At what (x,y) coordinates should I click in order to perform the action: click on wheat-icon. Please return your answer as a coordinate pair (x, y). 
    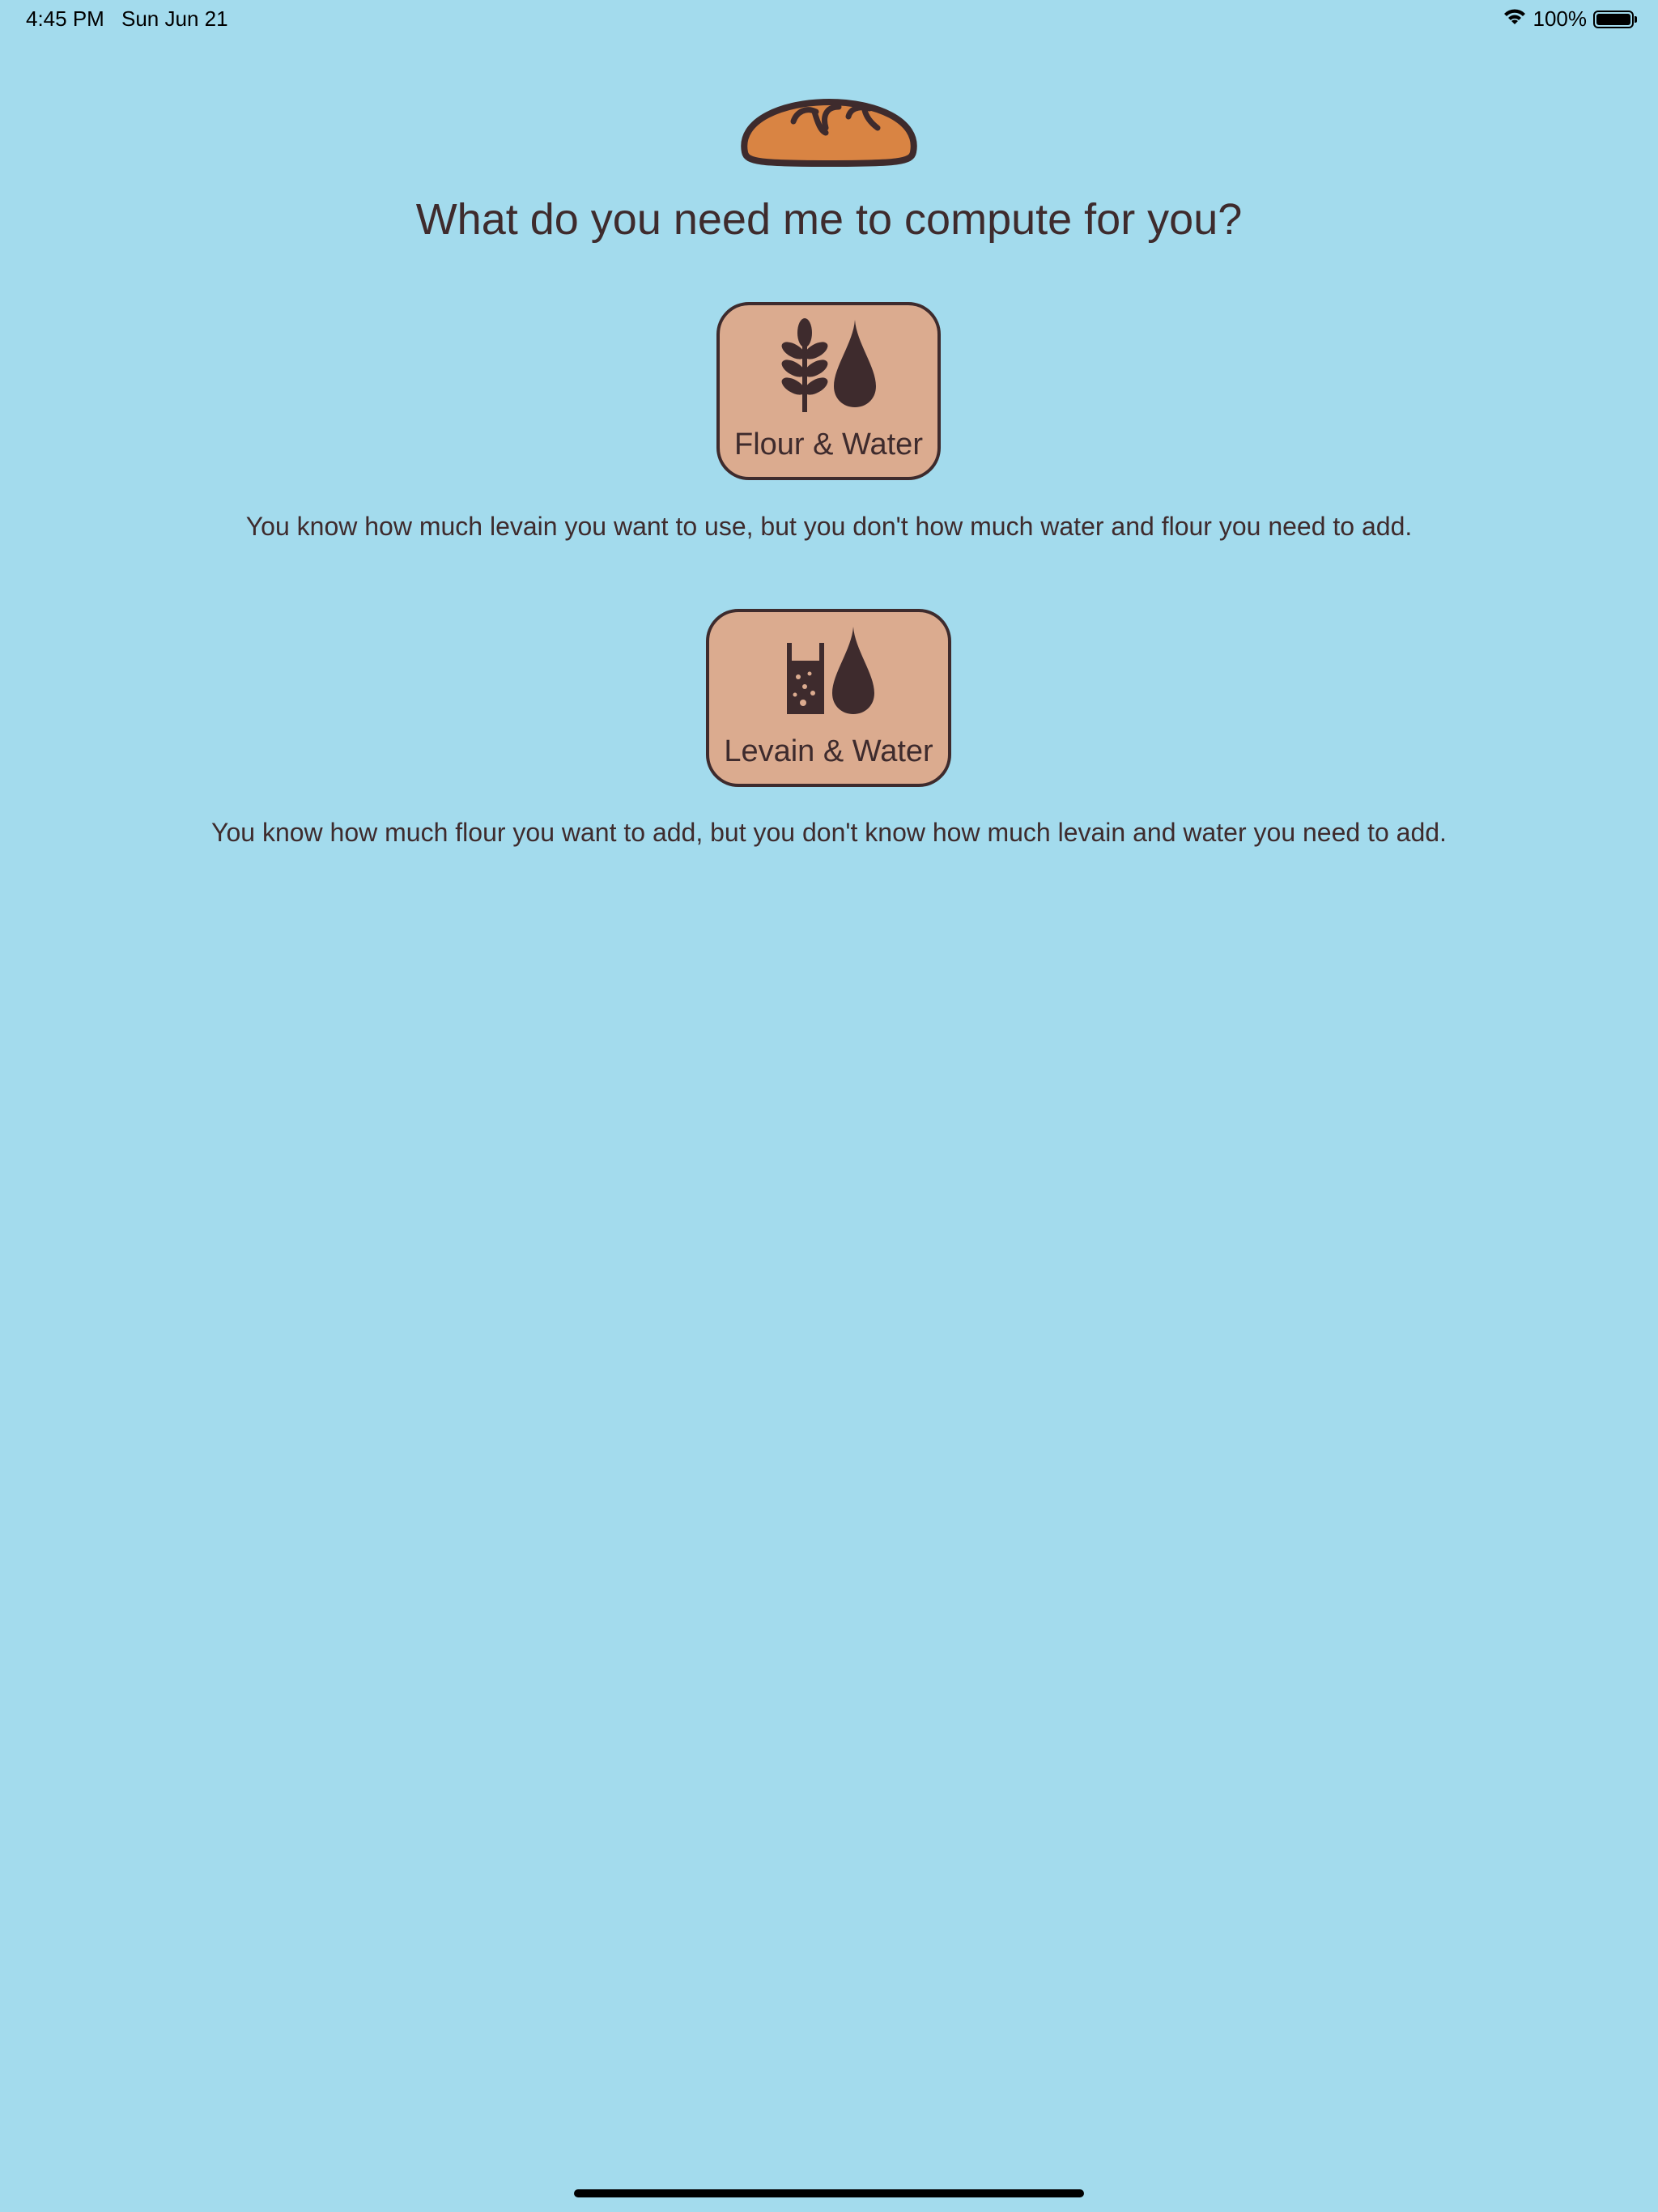
    Looking at the image, I should click on (804, 367).